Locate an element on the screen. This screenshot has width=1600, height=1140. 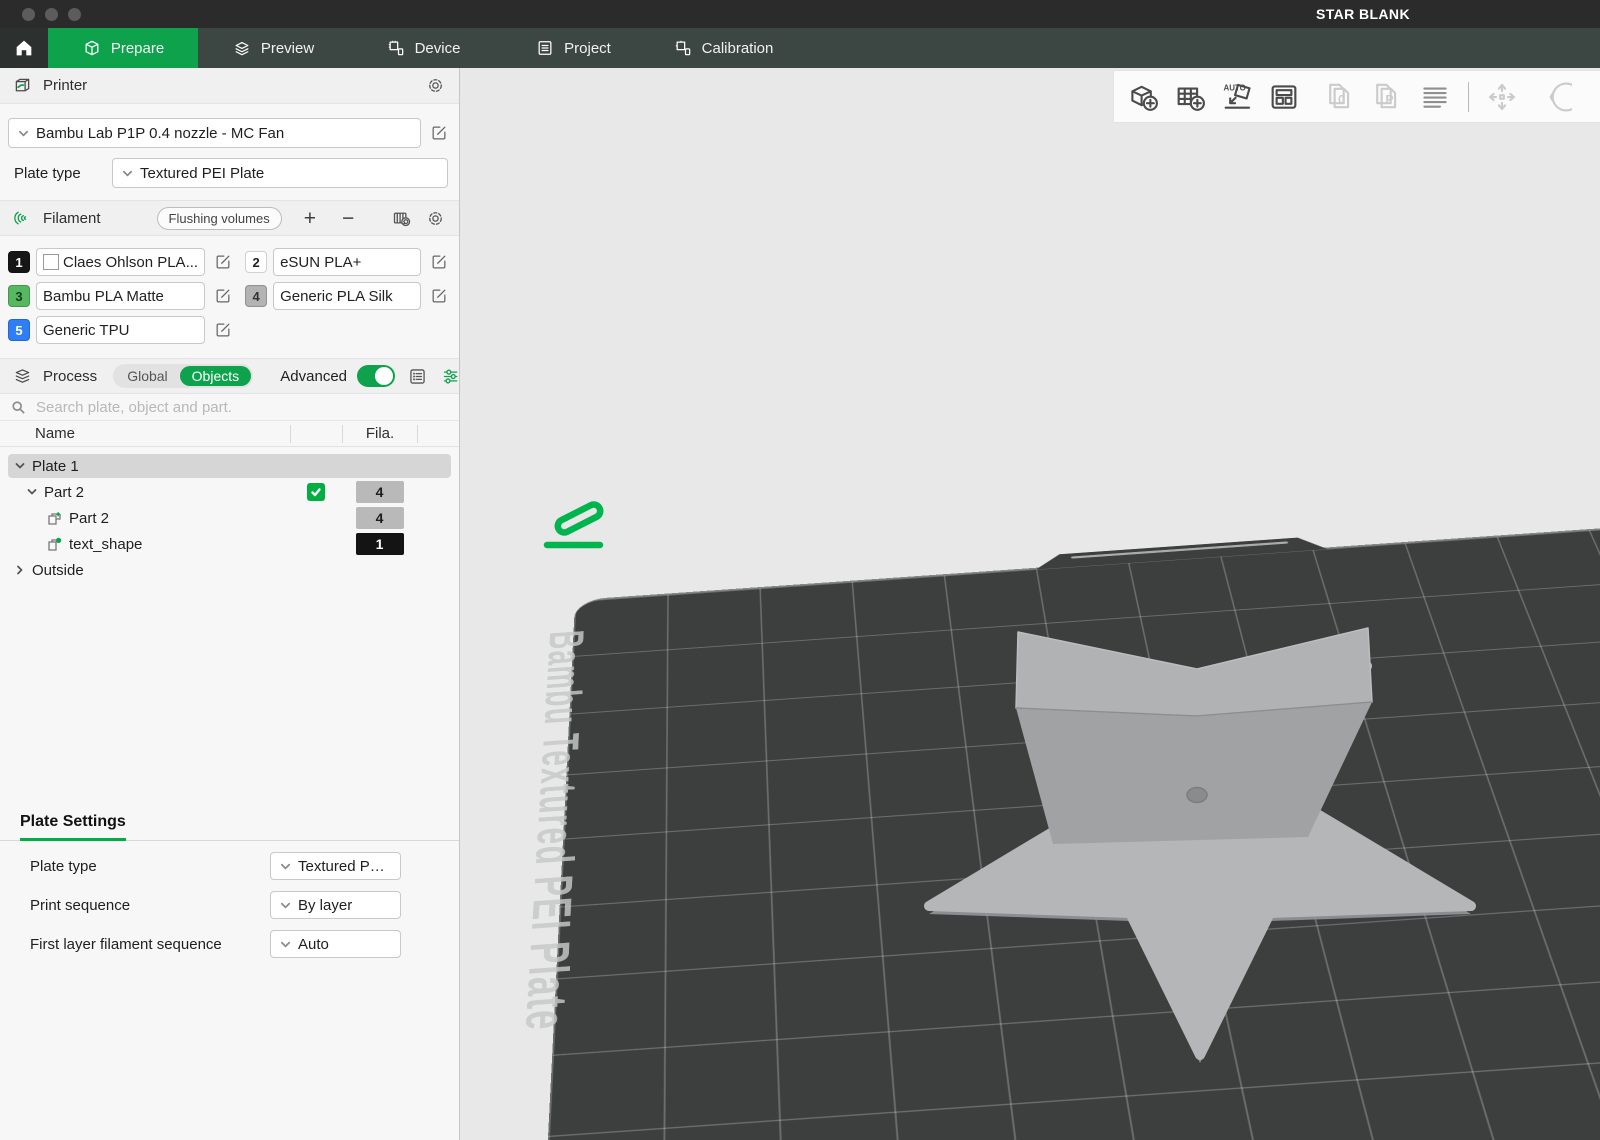
tab-calibration: Calibration is located at coordinates (723, 48).